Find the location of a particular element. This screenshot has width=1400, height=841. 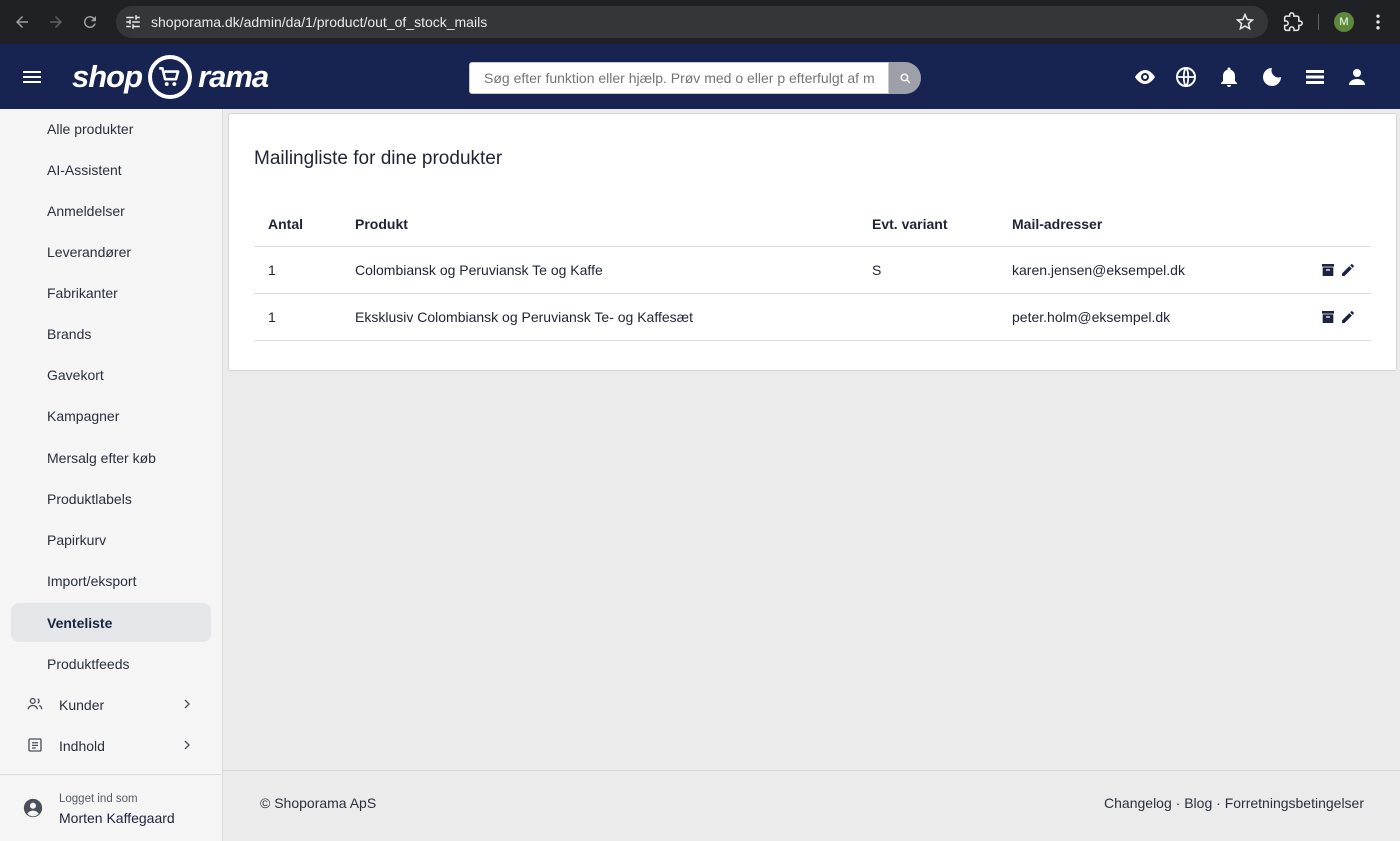

logo-text-left: shop is located at coordinates (107, 76).